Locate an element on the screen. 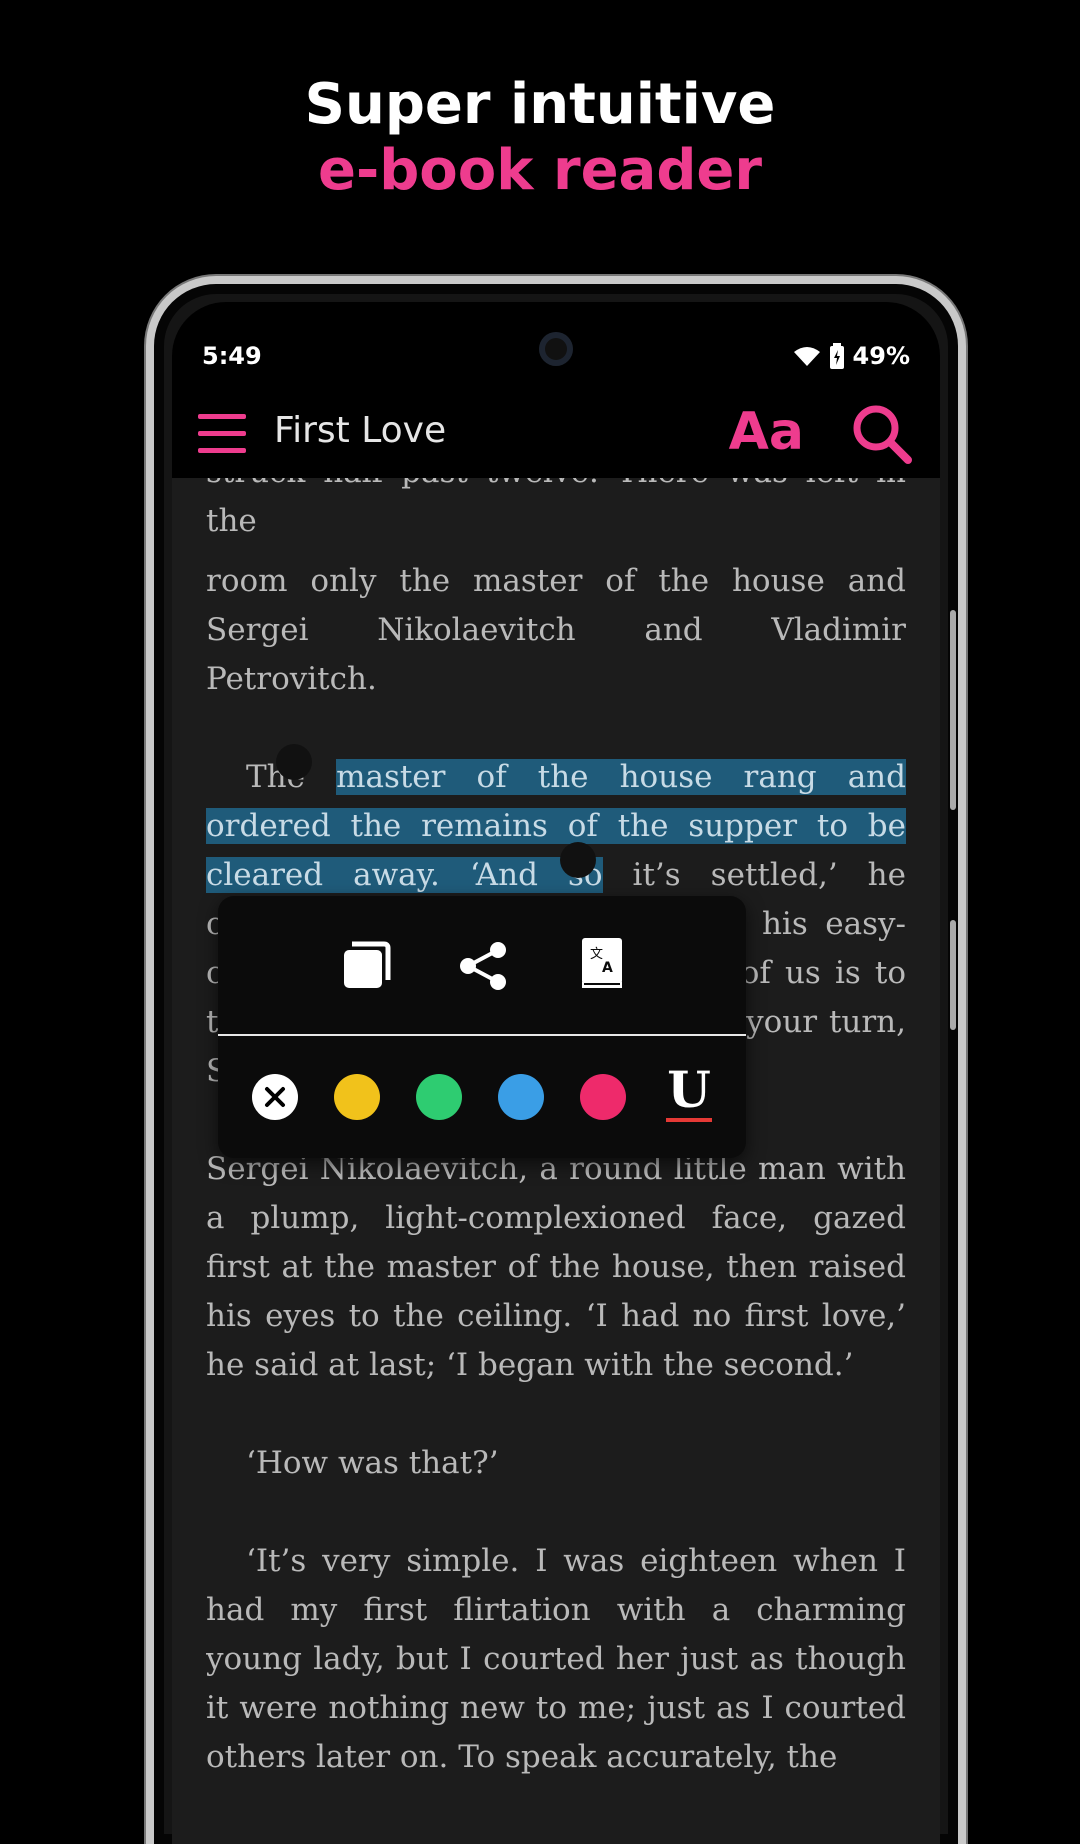 This screenshot has height=1844, width=1080. selection-popup: 文 A U is located at coordinates (482, 1027).